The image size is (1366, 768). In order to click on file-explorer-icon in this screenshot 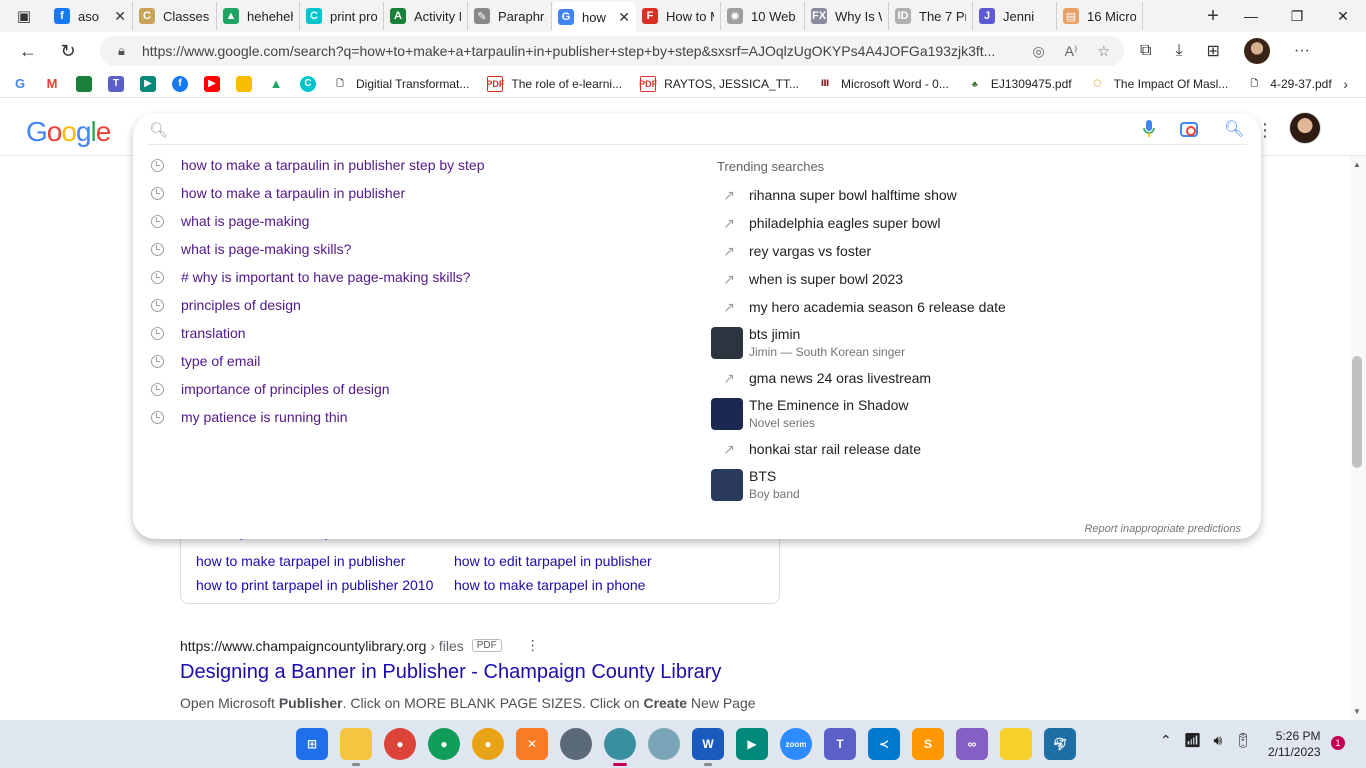, I will do `click(356, 747)`.